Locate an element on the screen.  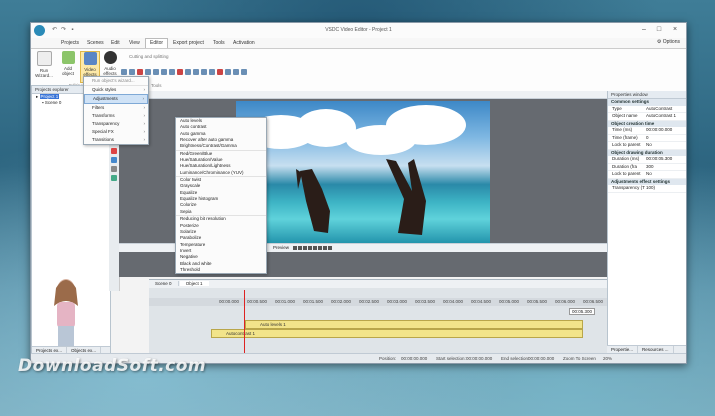
minimize-button: – is located at coordinates (644, 30).